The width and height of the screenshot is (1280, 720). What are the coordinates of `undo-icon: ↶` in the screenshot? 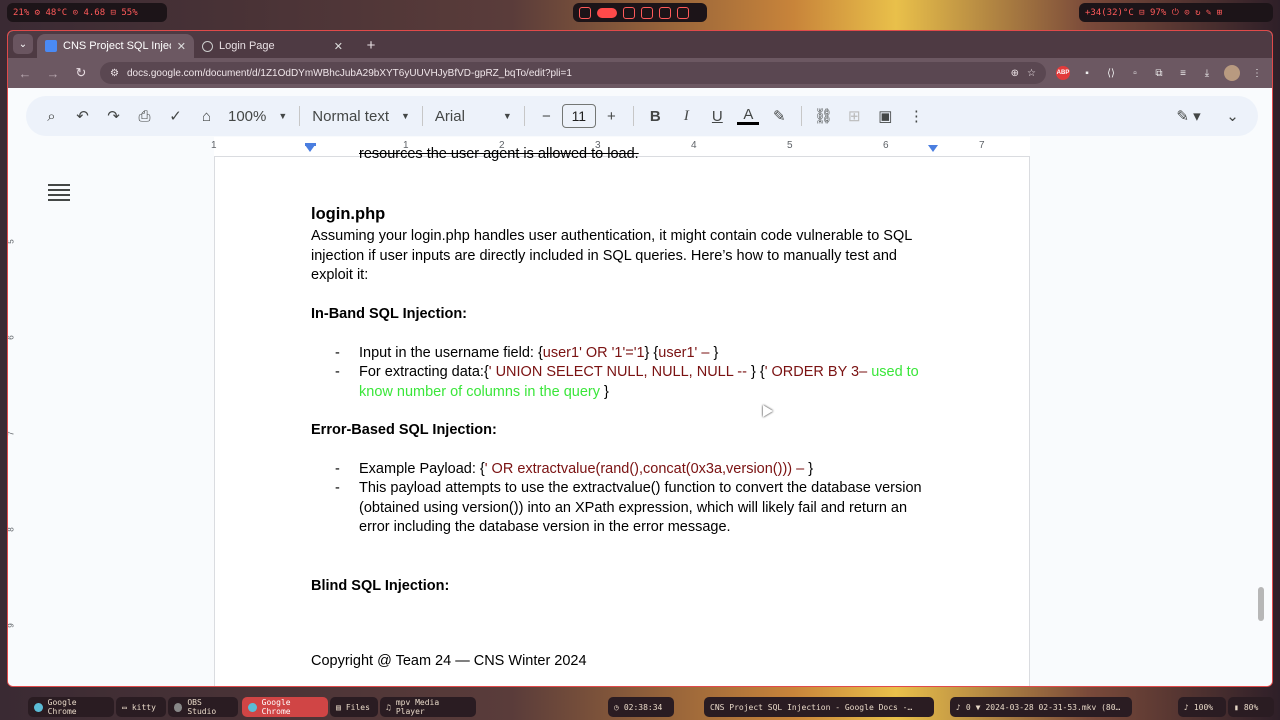 It's located at (82, 116).